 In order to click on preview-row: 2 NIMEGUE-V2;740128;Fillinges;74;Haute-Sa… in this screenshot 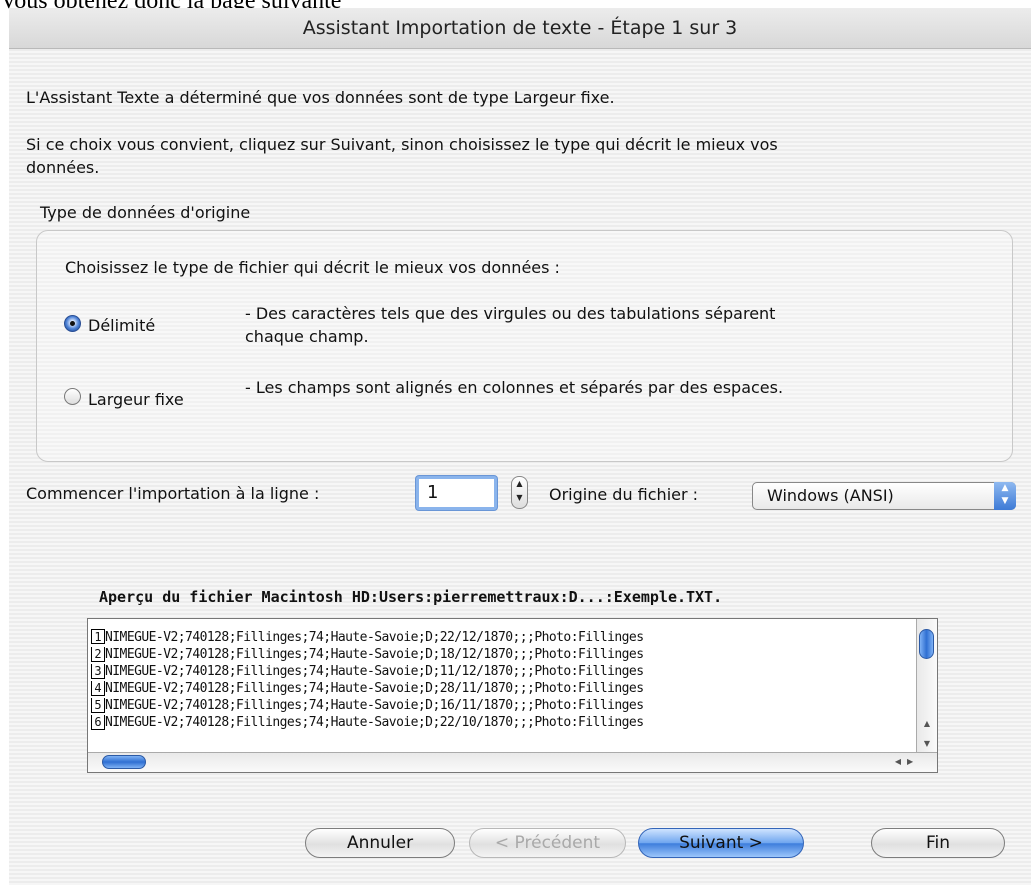, I will do `click(503, 654)`.